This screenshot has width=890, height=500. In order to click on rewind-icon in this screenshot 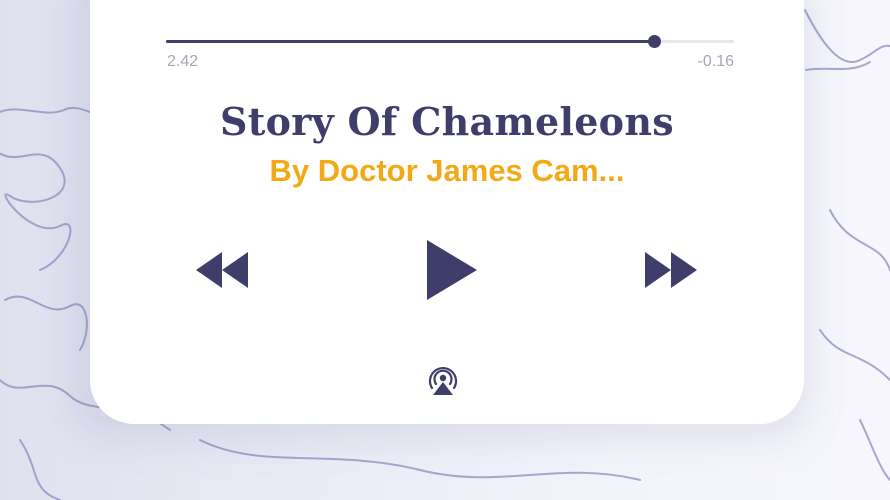, I will do `click(222, 270)`.